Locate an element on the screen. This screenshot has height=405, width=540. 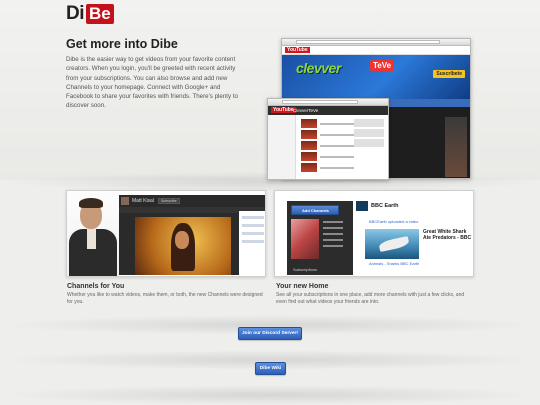
dibe-wiki-button: Dibe Wiki is located at coordinates (270, 368).